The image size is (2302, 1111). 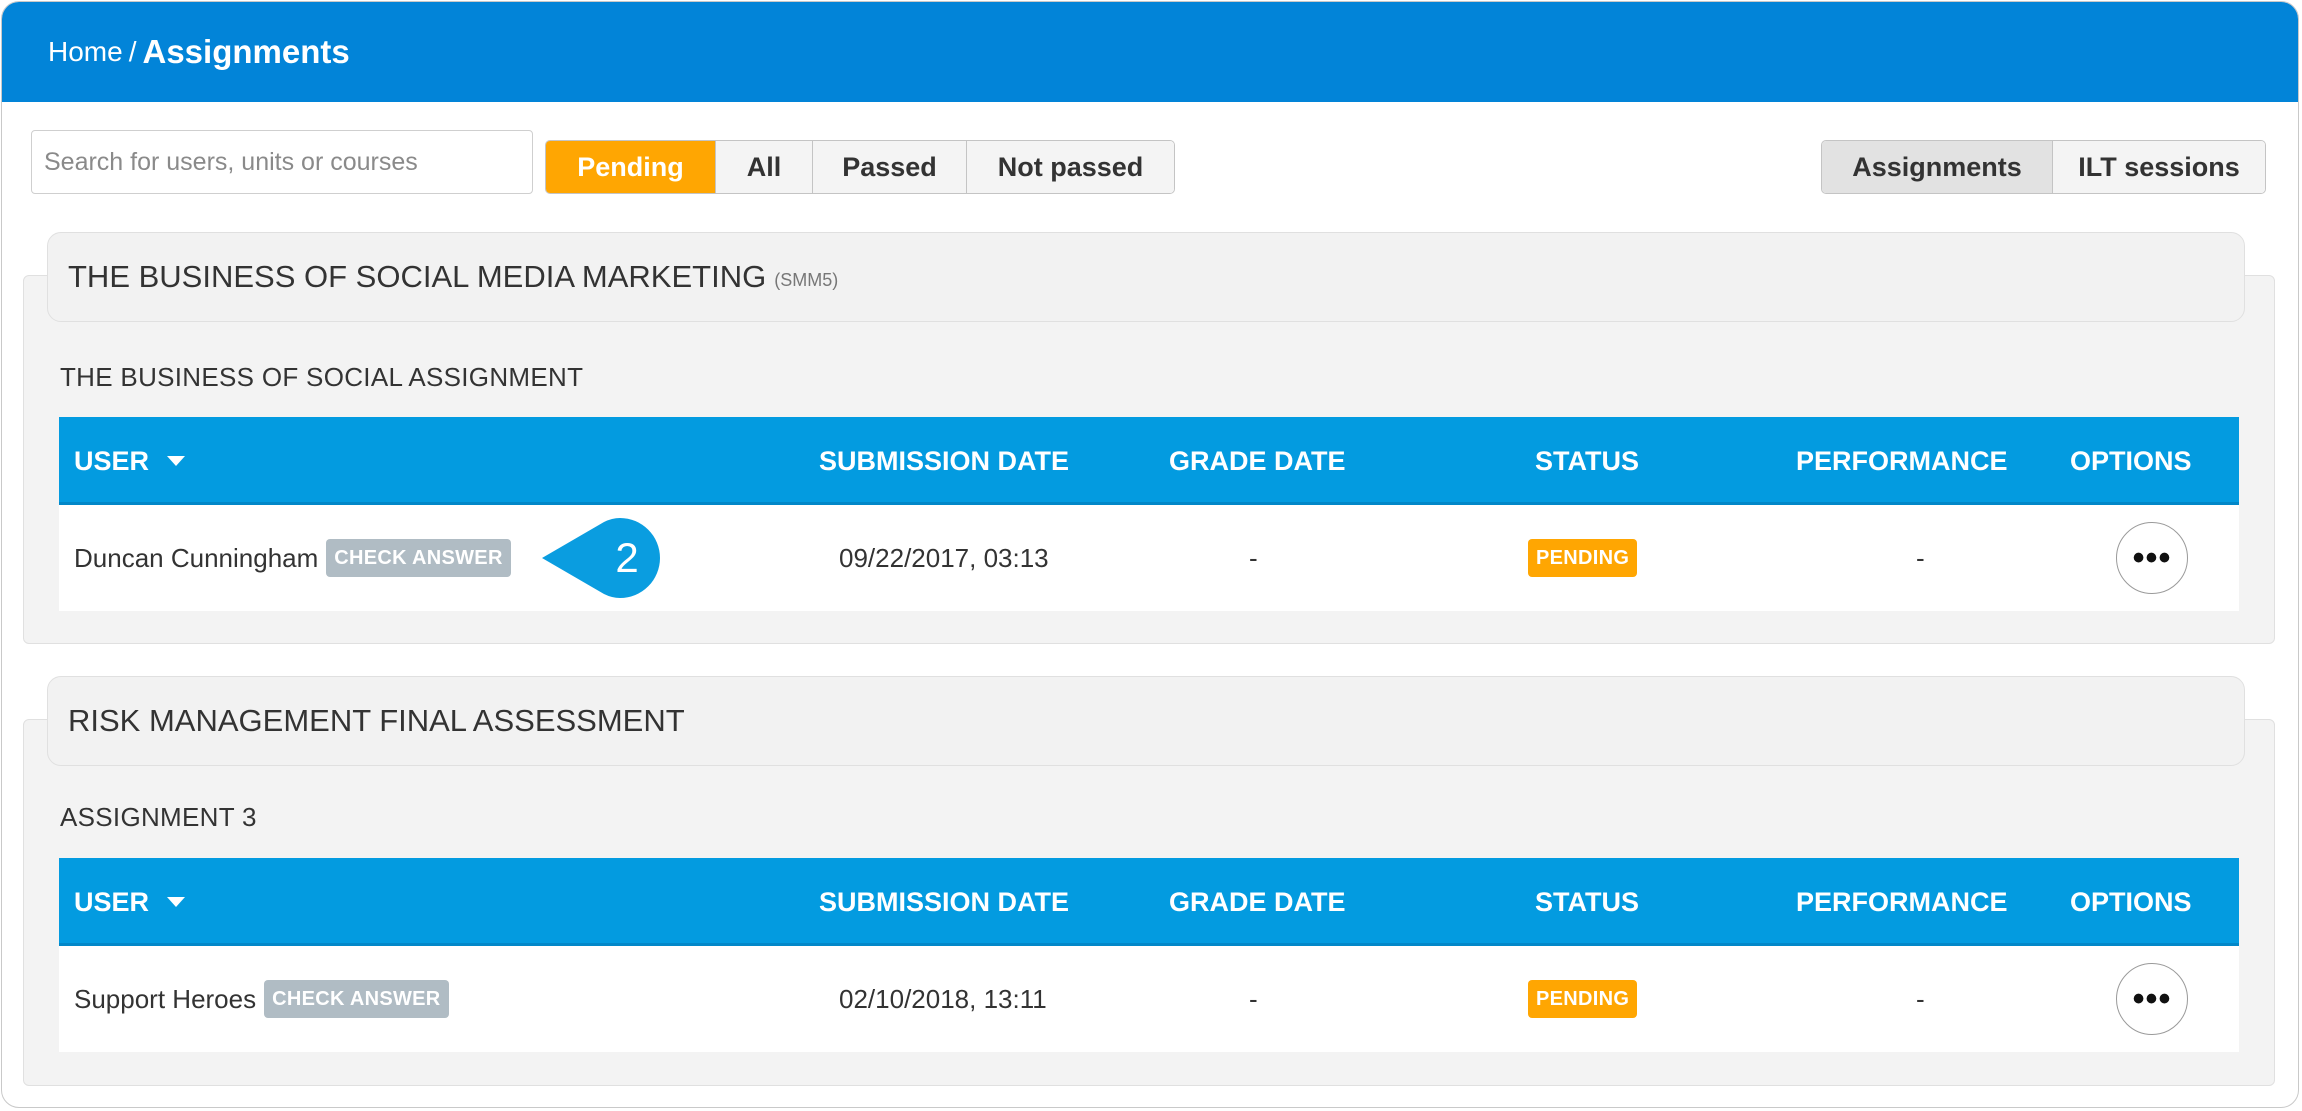 I want to click on course-title: RISK MANAGEMENT FINAL ASSESSMENT, so click(x=376, y=720).